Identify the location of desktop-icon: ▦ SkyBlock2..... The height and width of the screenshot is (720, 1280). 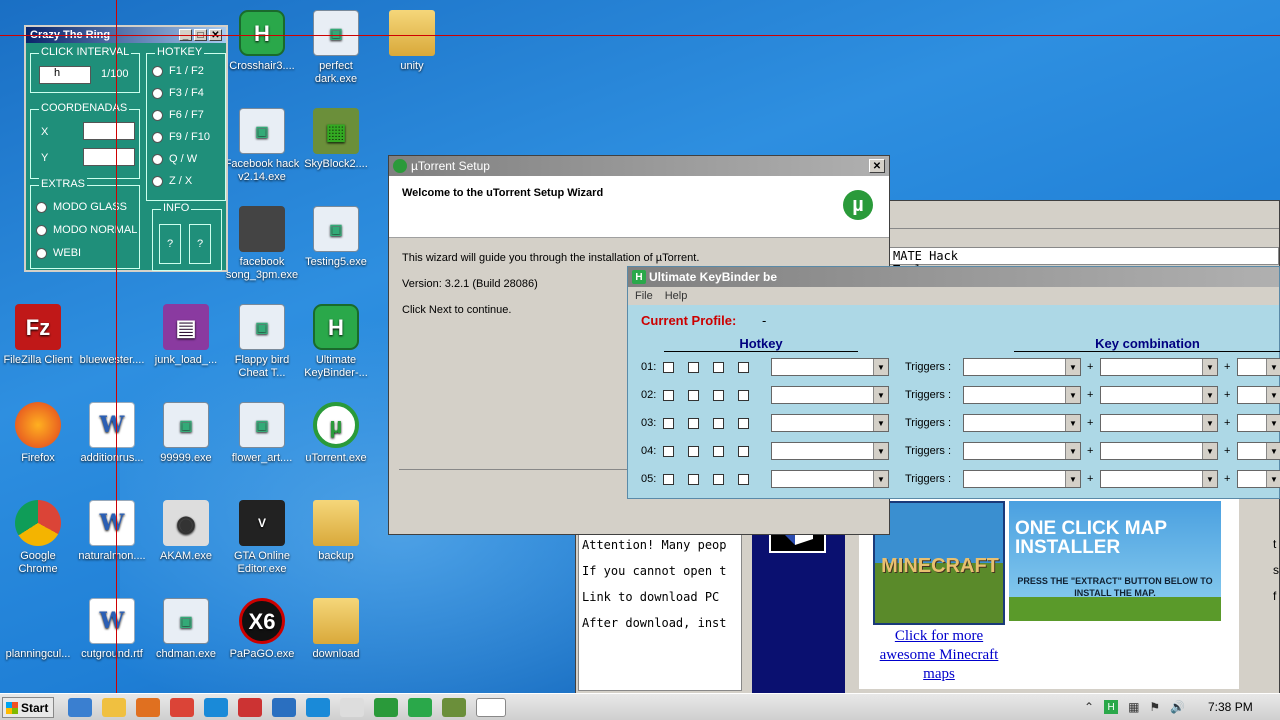
(336, 139).